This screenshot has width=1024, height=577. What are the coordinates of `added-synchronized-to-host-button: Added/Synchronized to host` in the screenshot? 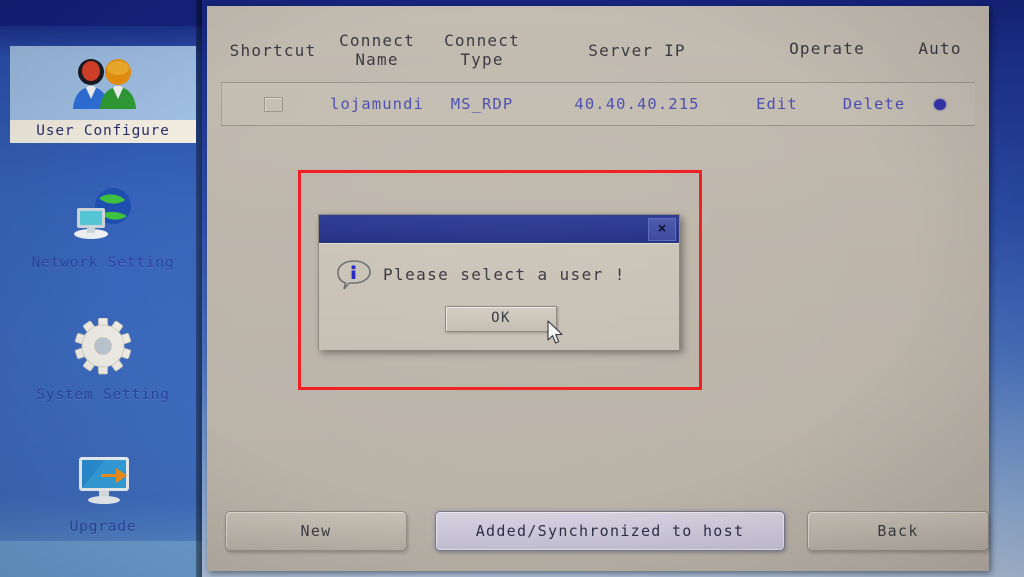 It's located at (610, 531).